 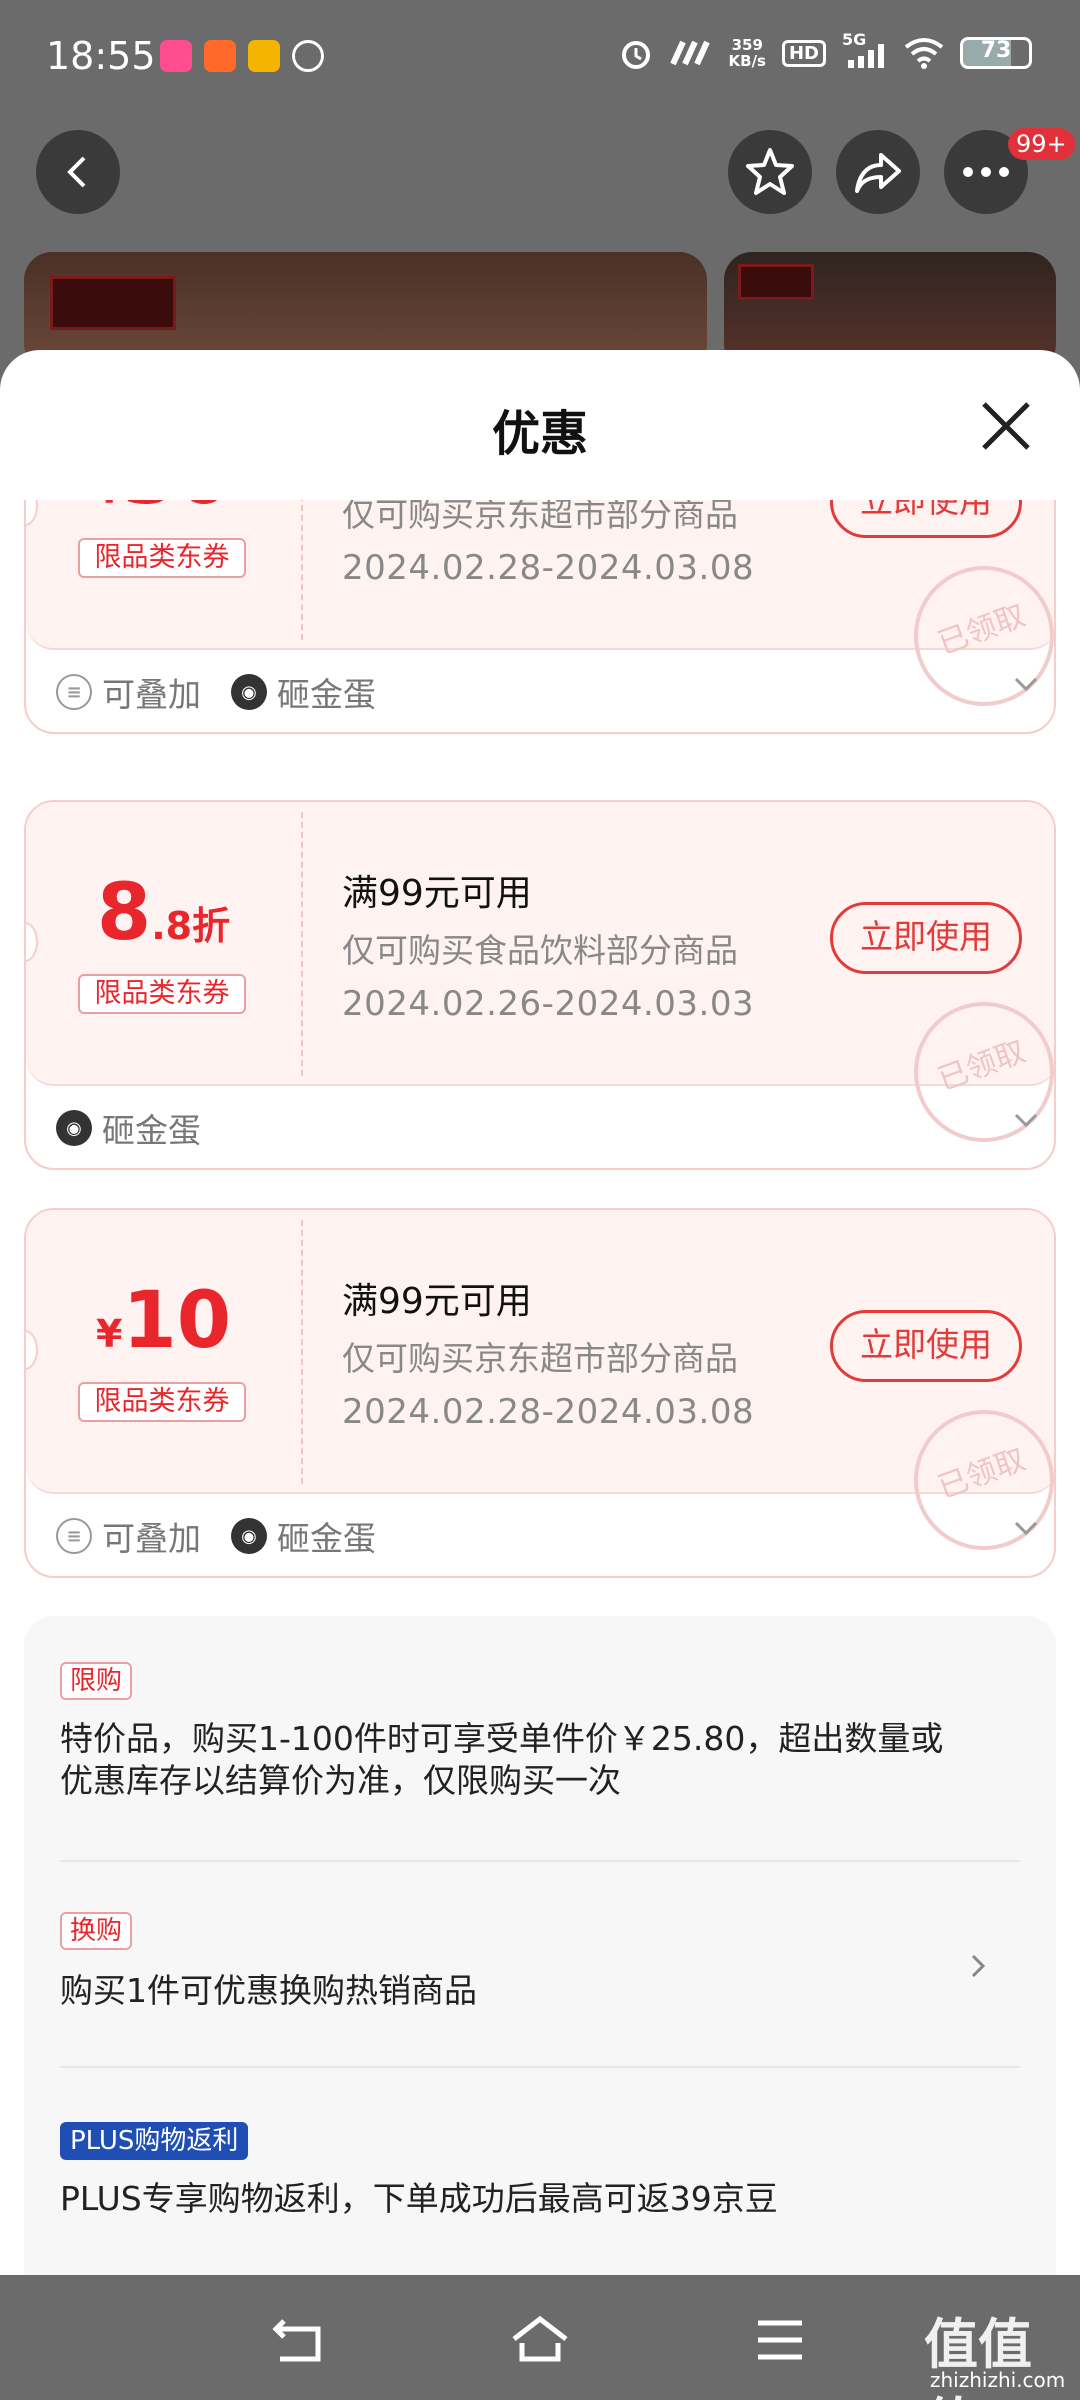 I want to click on coupon-amount: ¥10, so click(x=163, y=1321).